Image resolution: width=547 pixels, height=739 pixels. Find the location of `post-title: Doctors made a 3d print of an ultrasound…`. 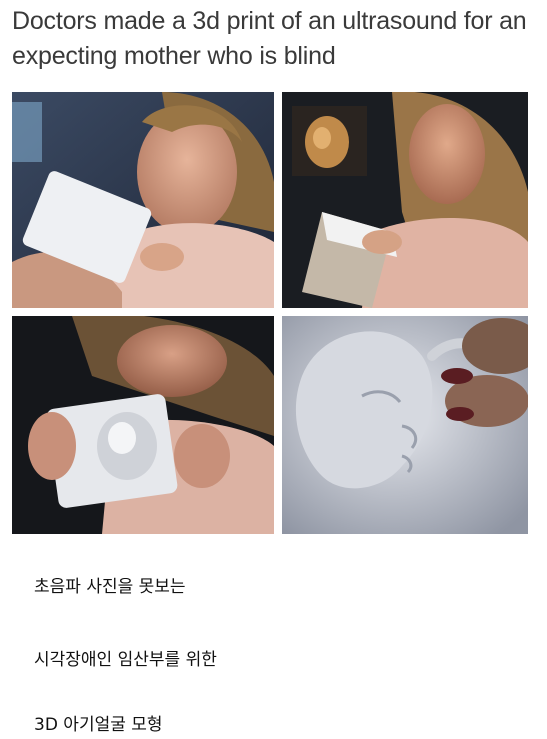

post-title: Doctors made a 3d print of an ultrasound… is located at coordinates (269, 38).